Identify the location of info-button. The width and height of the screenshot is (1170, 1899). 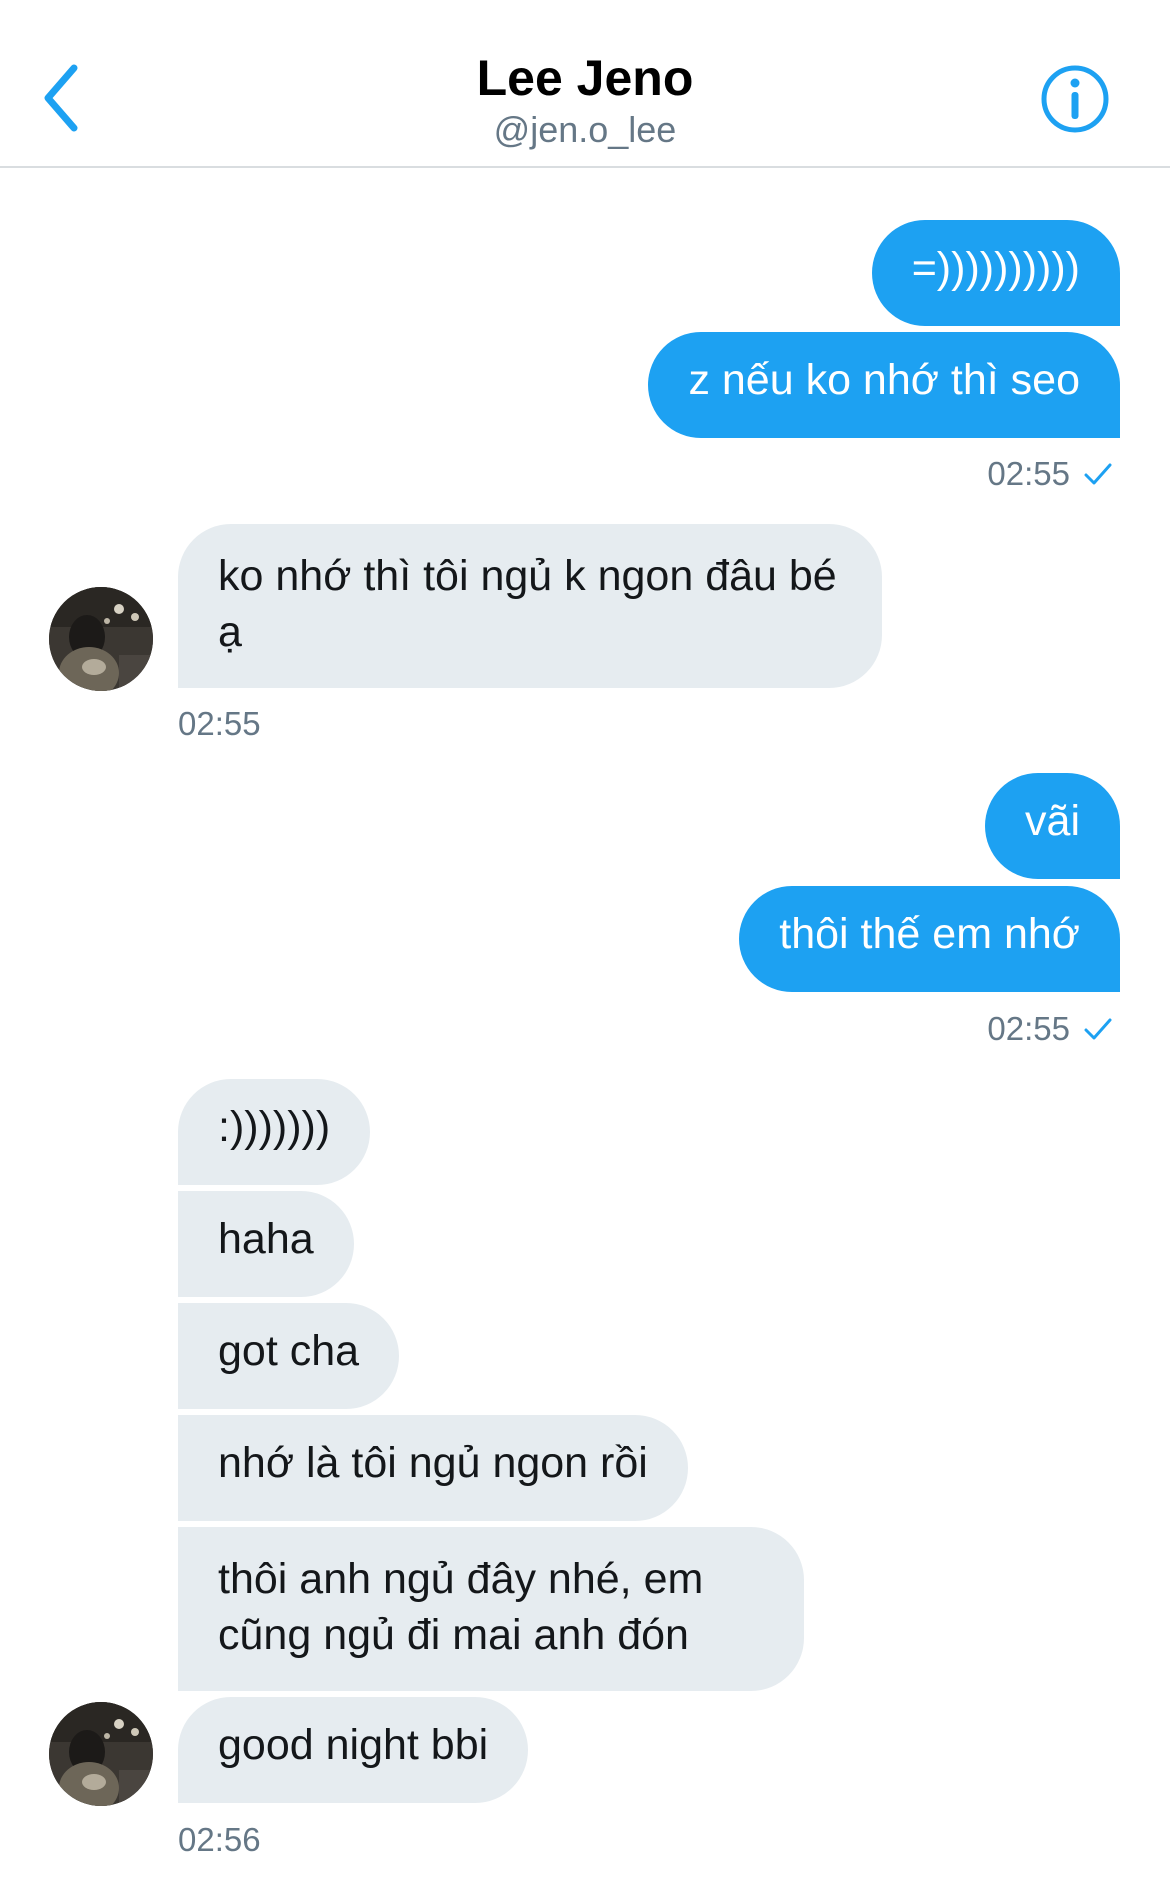
(1075, 99).